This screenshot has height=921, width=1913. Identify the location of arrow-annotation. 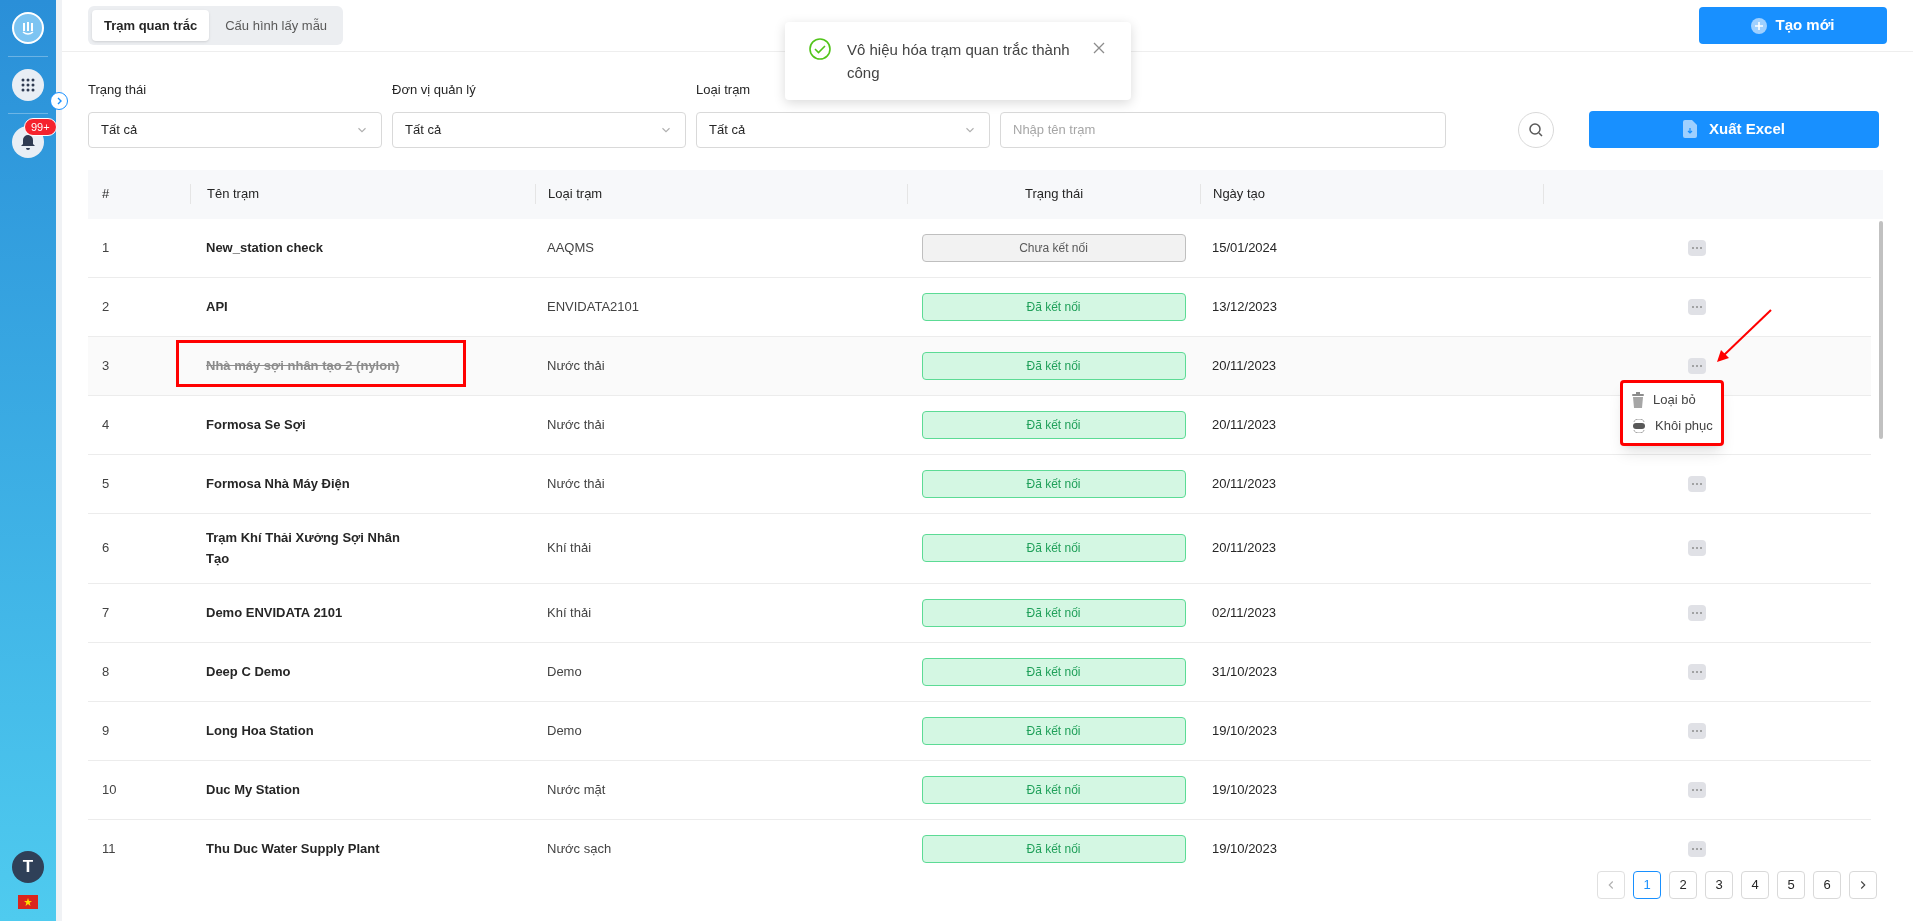
(1744, 336).